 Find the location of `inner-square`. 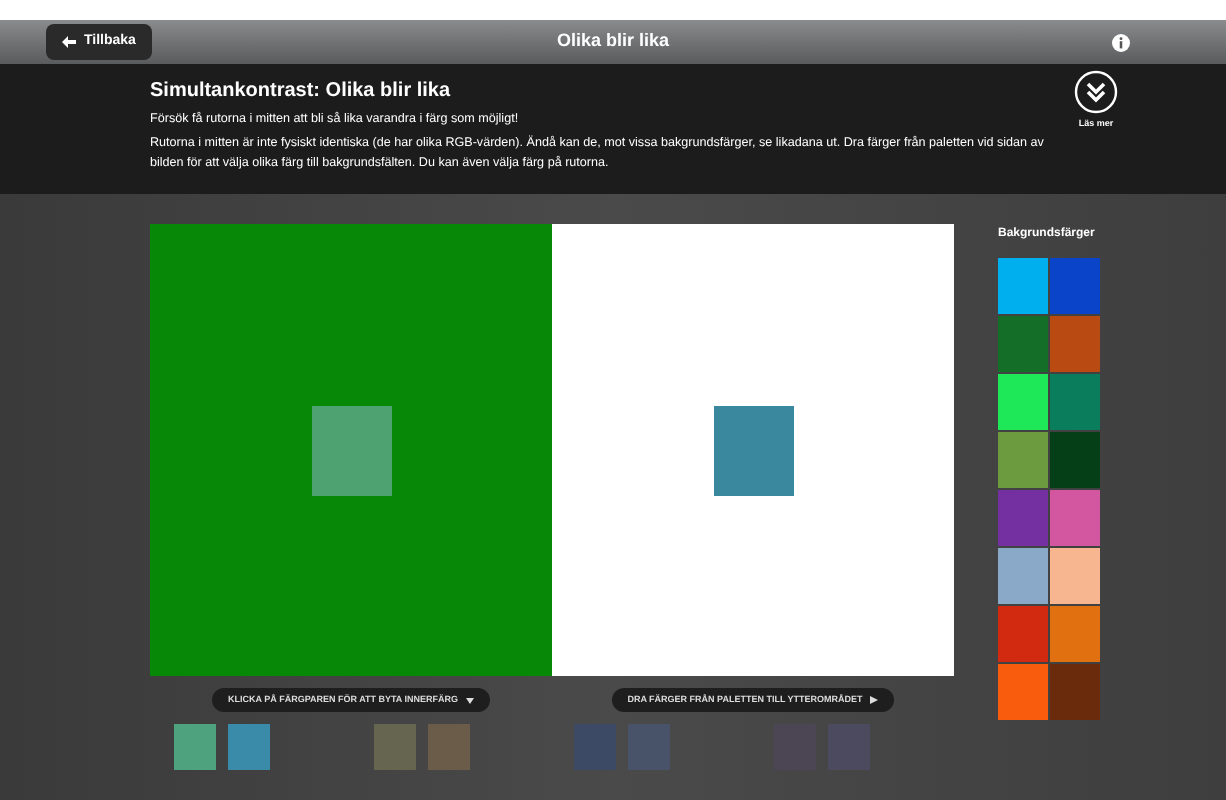

inner-square is located at coordinates (753, 450).